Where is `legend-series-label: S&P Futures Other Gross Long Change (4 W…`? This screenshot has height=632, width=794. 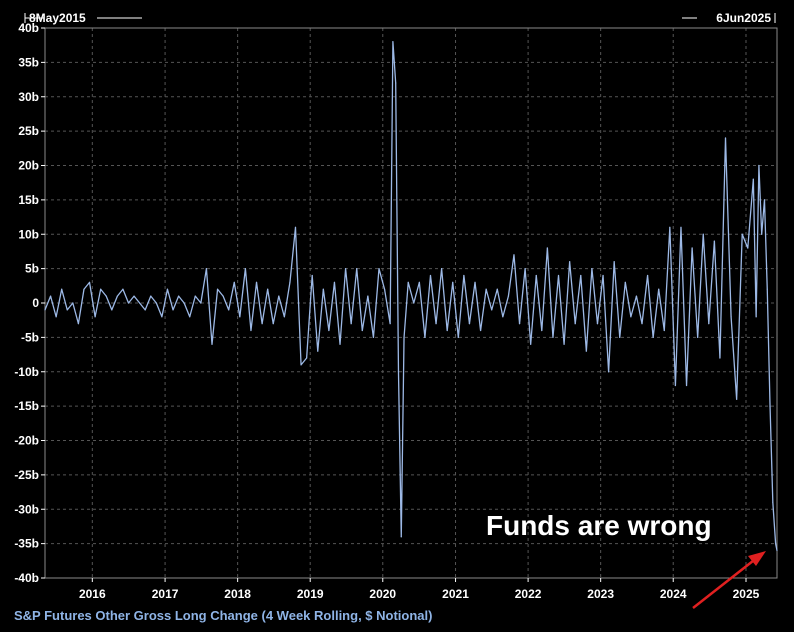 legend-series-label: S&P Futures Other Gross Long Change (4 W… is located at coordinates (223, 615).